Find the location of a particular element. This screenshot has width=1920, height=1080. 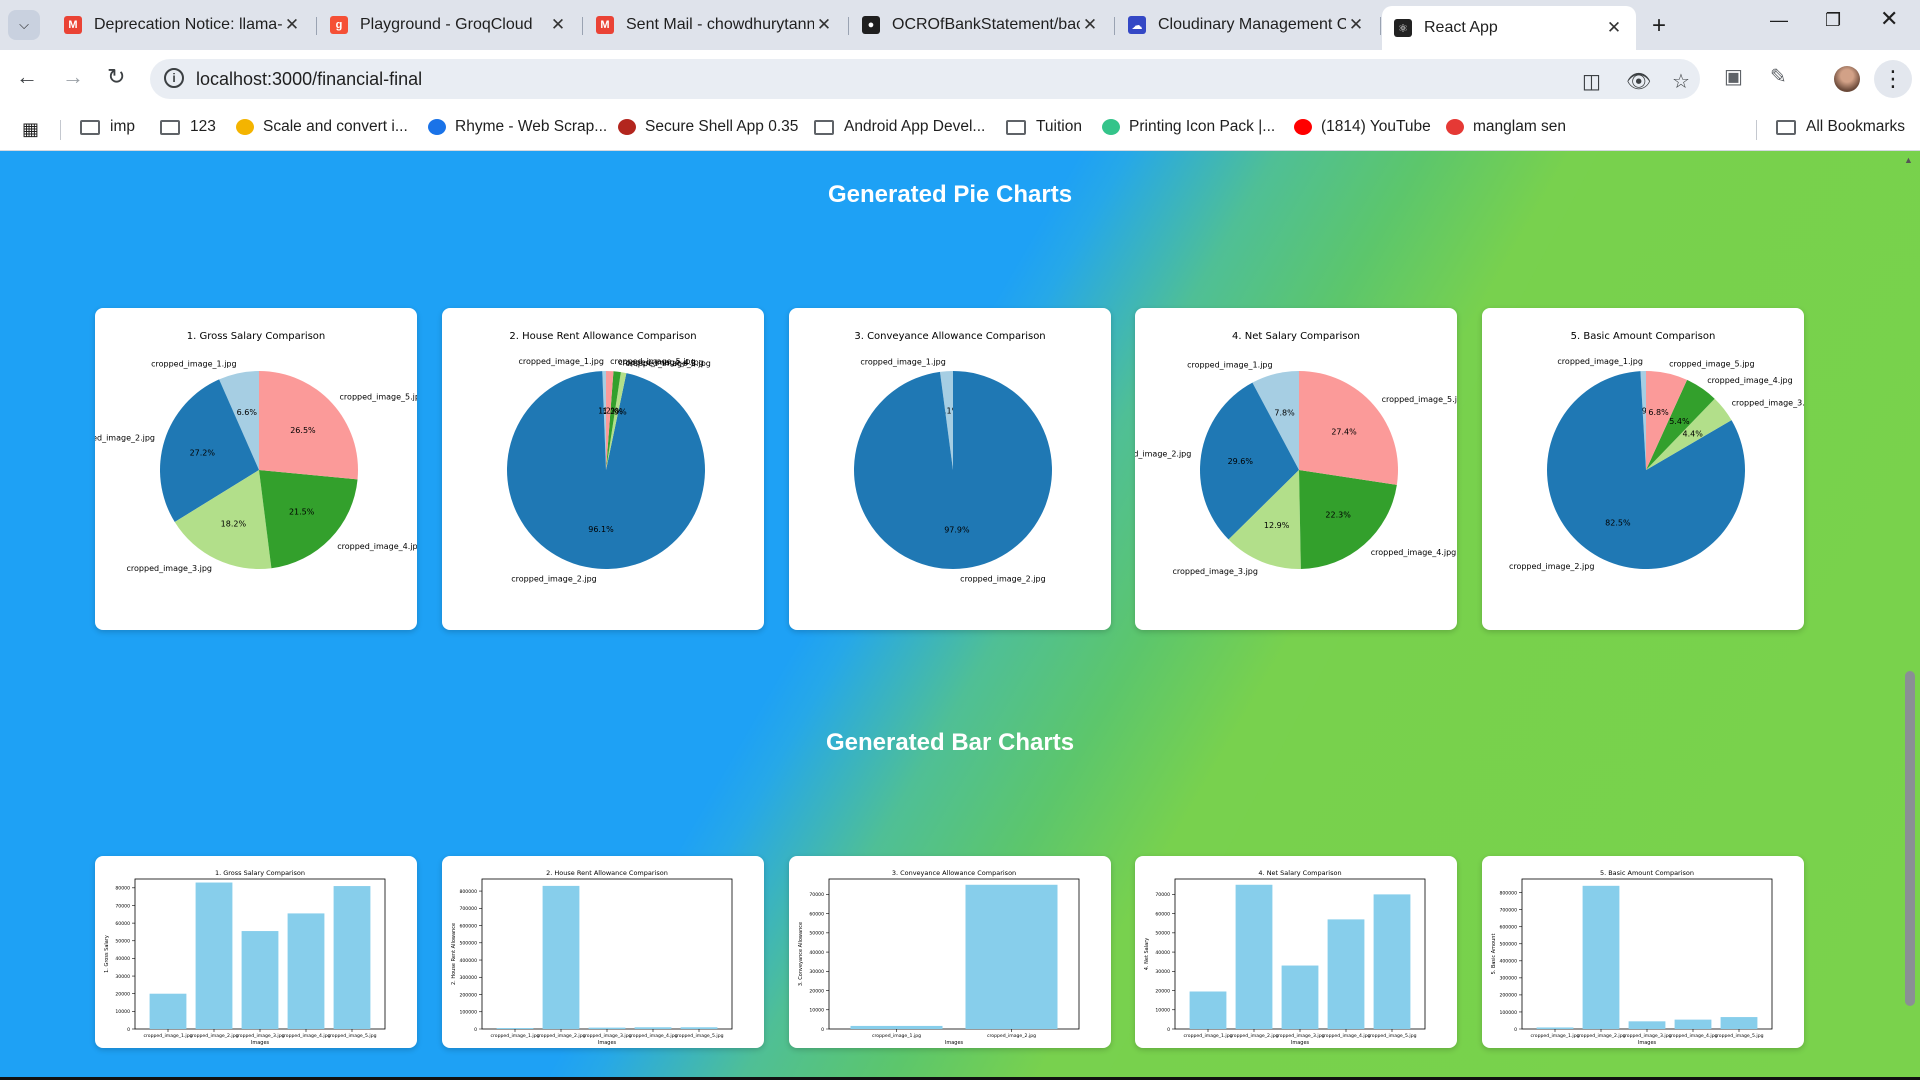

tab-6: ⚛ React App ✕ is located at coordinates (1509, 28).